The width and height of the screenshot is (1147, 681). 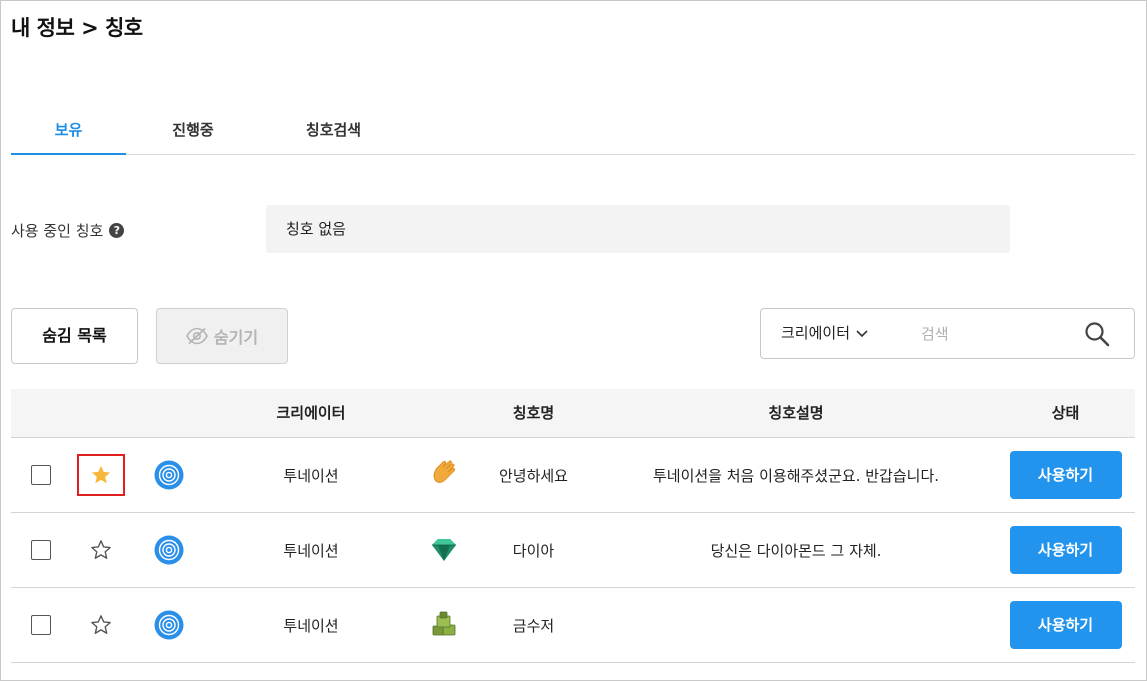 What do you see at coordinates (1065, 413) in the screenshot?
I see `header-status: 상태` at bounding box center [1065, 413].